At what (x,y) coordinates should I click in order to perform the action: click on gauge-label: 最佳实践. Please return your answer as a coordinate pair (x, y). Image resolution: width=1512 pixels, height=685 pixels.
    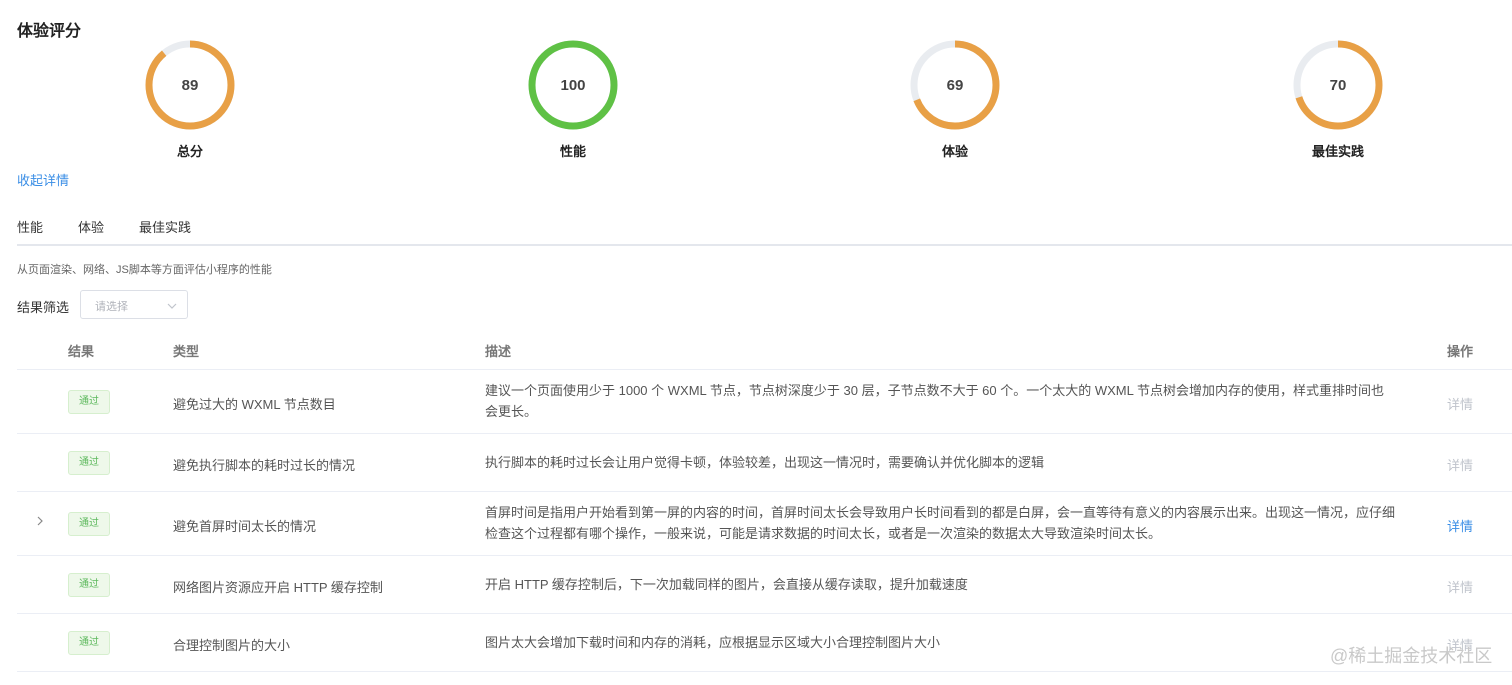
    Looking at the image, I should click on (1337, 151).